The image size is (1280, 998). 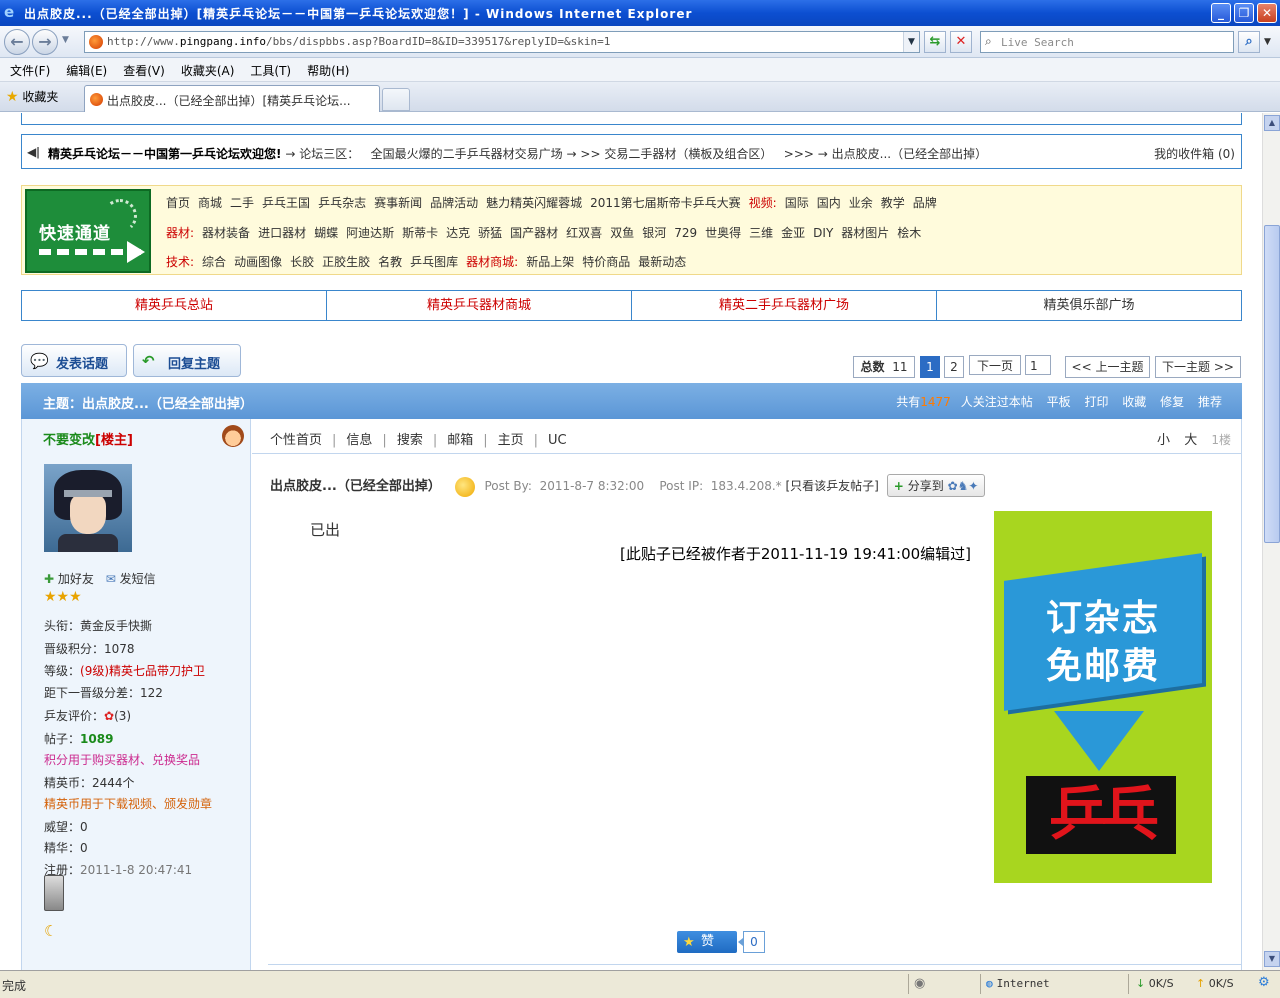 I want to click on quicknav-link-7: 魅力精英闪耀蓉城, so click(x=534, y=203).